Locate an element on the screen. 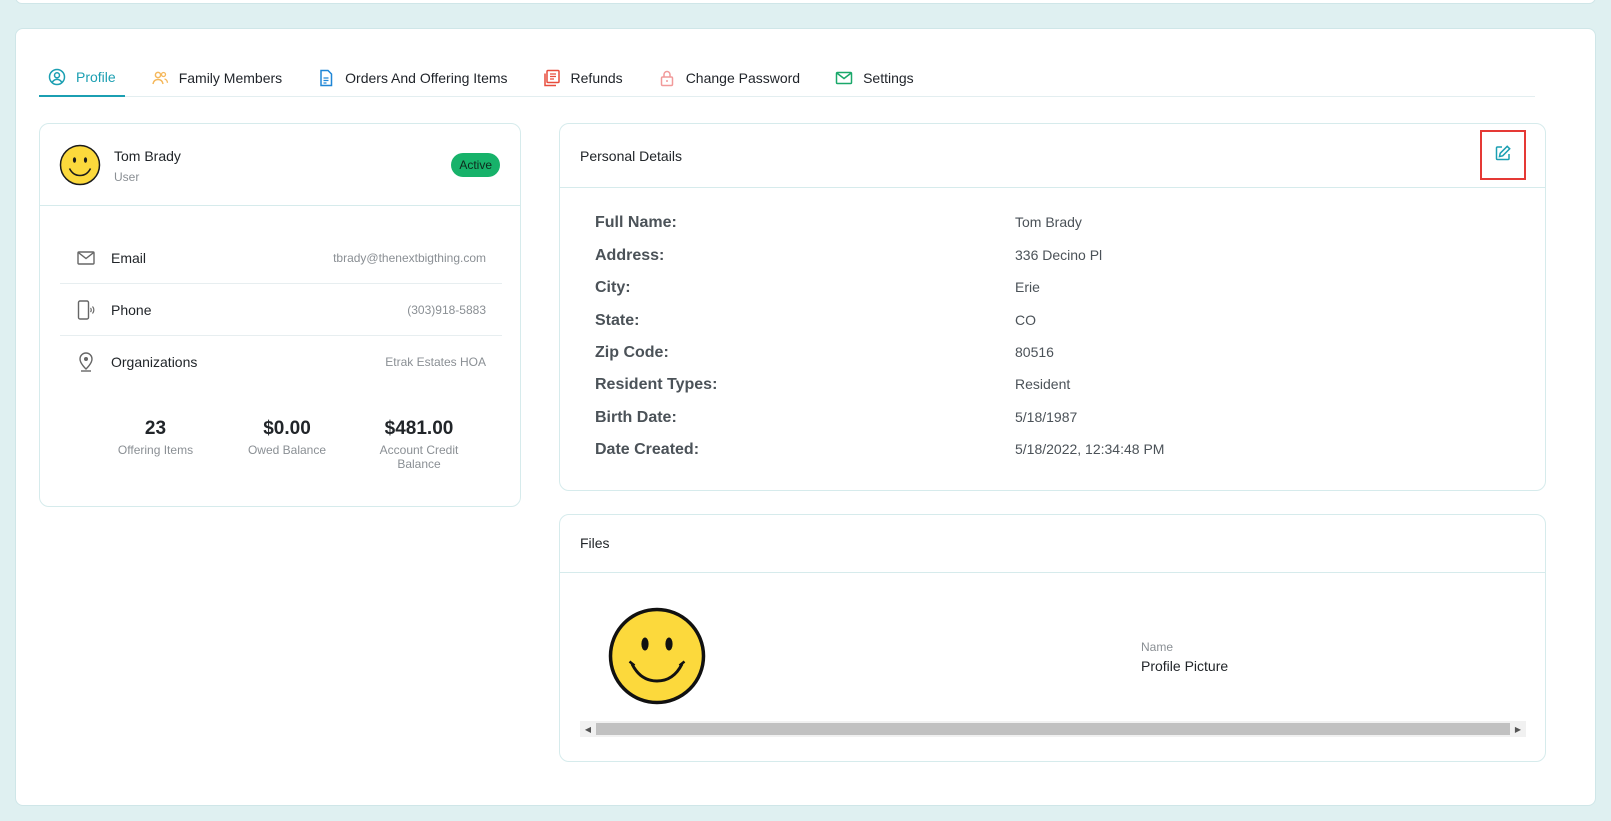  detail-key: Full Name: is located at coordinates (636, 222).